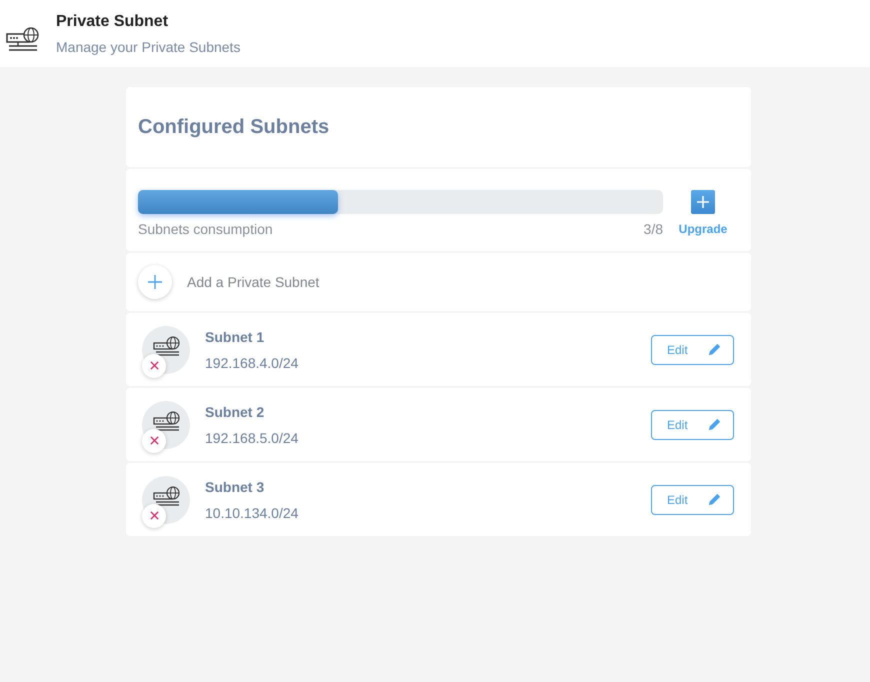 This screenshot has width=870, height=682. What do you see at coordinates (253, 282) in the screenshot?
I see `add-subnet-label: Add a Private Subnet` at bounding box center [253, 282].